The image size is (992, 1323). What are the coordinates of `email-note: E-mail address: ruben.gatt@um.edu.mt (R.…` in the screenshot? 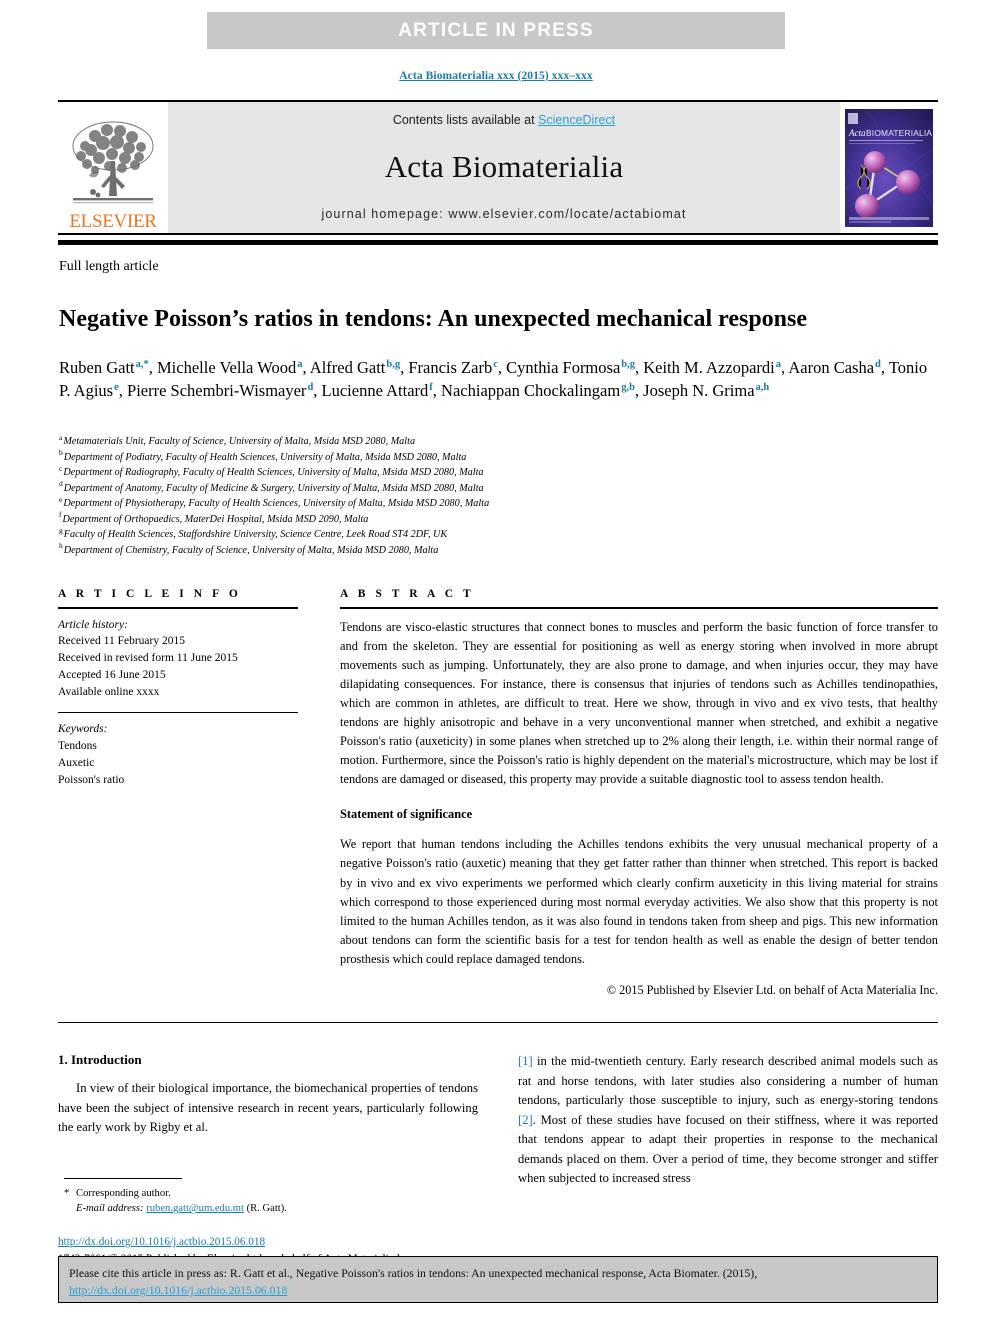 It's located at (271, 1209).